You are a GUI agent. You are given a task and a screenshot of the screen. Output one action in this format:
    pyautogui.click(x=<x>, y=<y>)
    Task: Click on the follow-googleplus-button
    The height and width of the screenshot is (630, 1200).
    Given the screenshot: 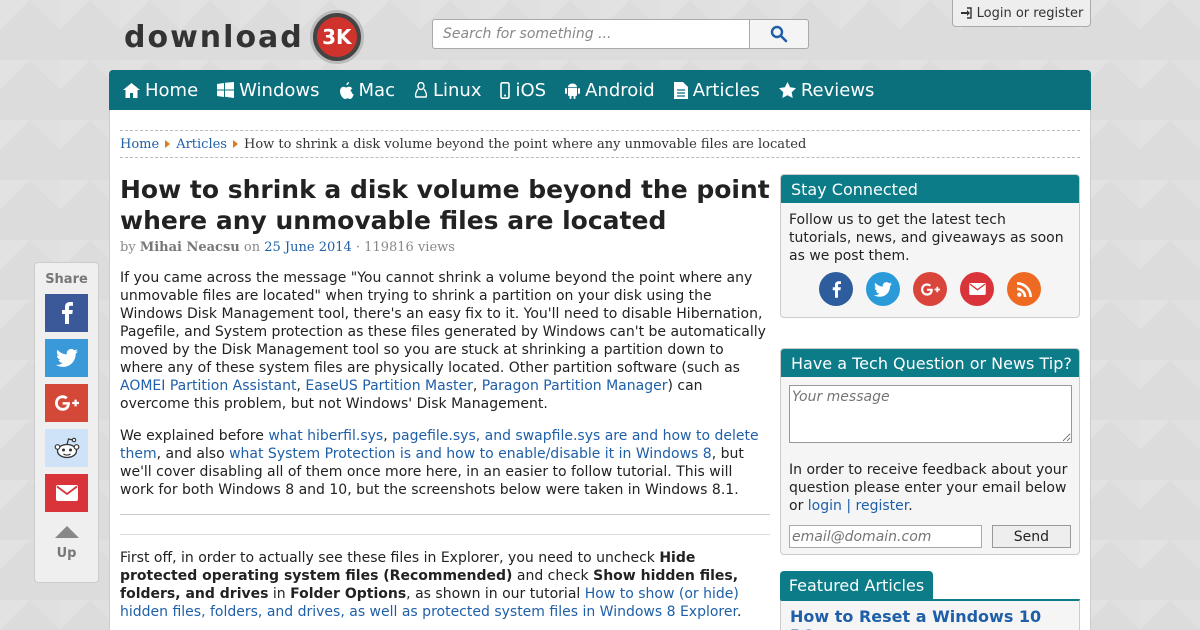 What is the action you would take?
    pyautogui.click(x=930, y=289)
    